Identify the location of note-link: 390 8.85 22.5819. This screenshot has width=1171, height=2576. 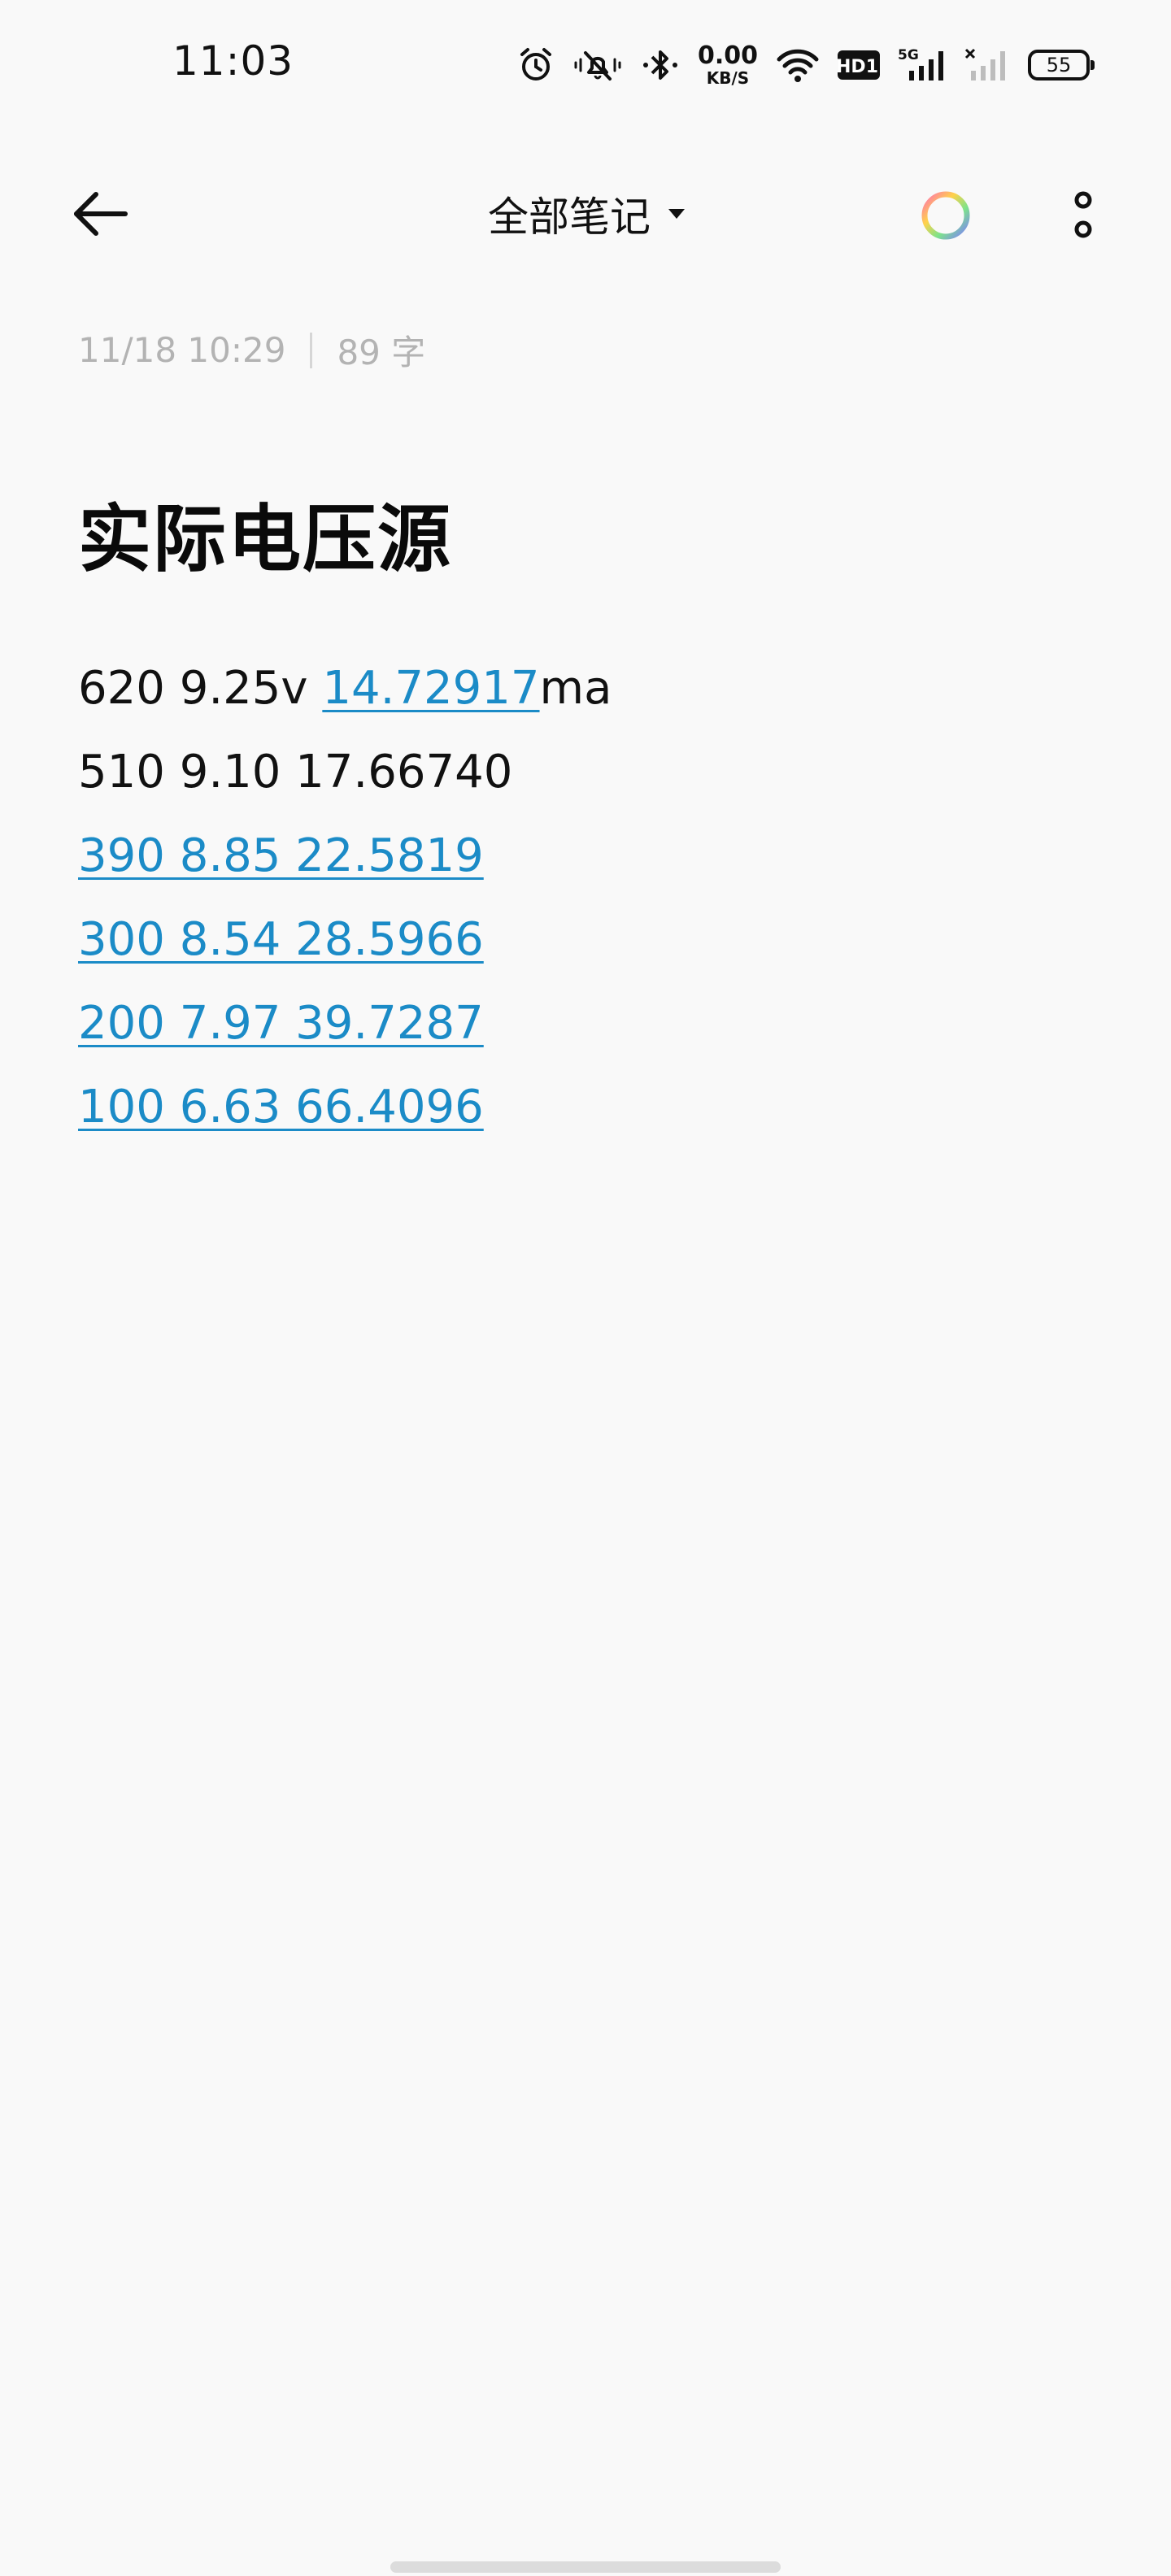
(281, 855).